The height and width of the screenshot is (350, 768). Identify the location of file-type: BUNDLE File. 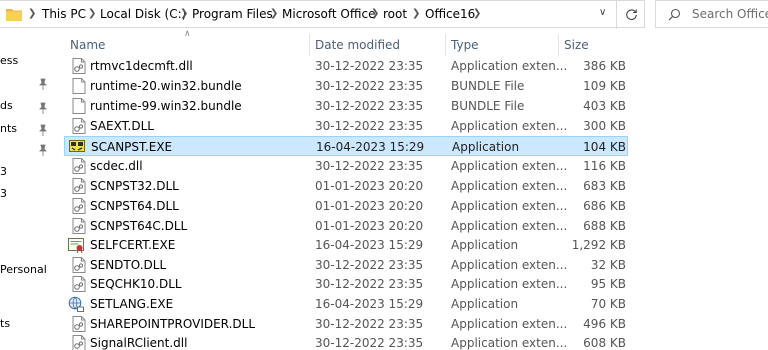
(488, 86).